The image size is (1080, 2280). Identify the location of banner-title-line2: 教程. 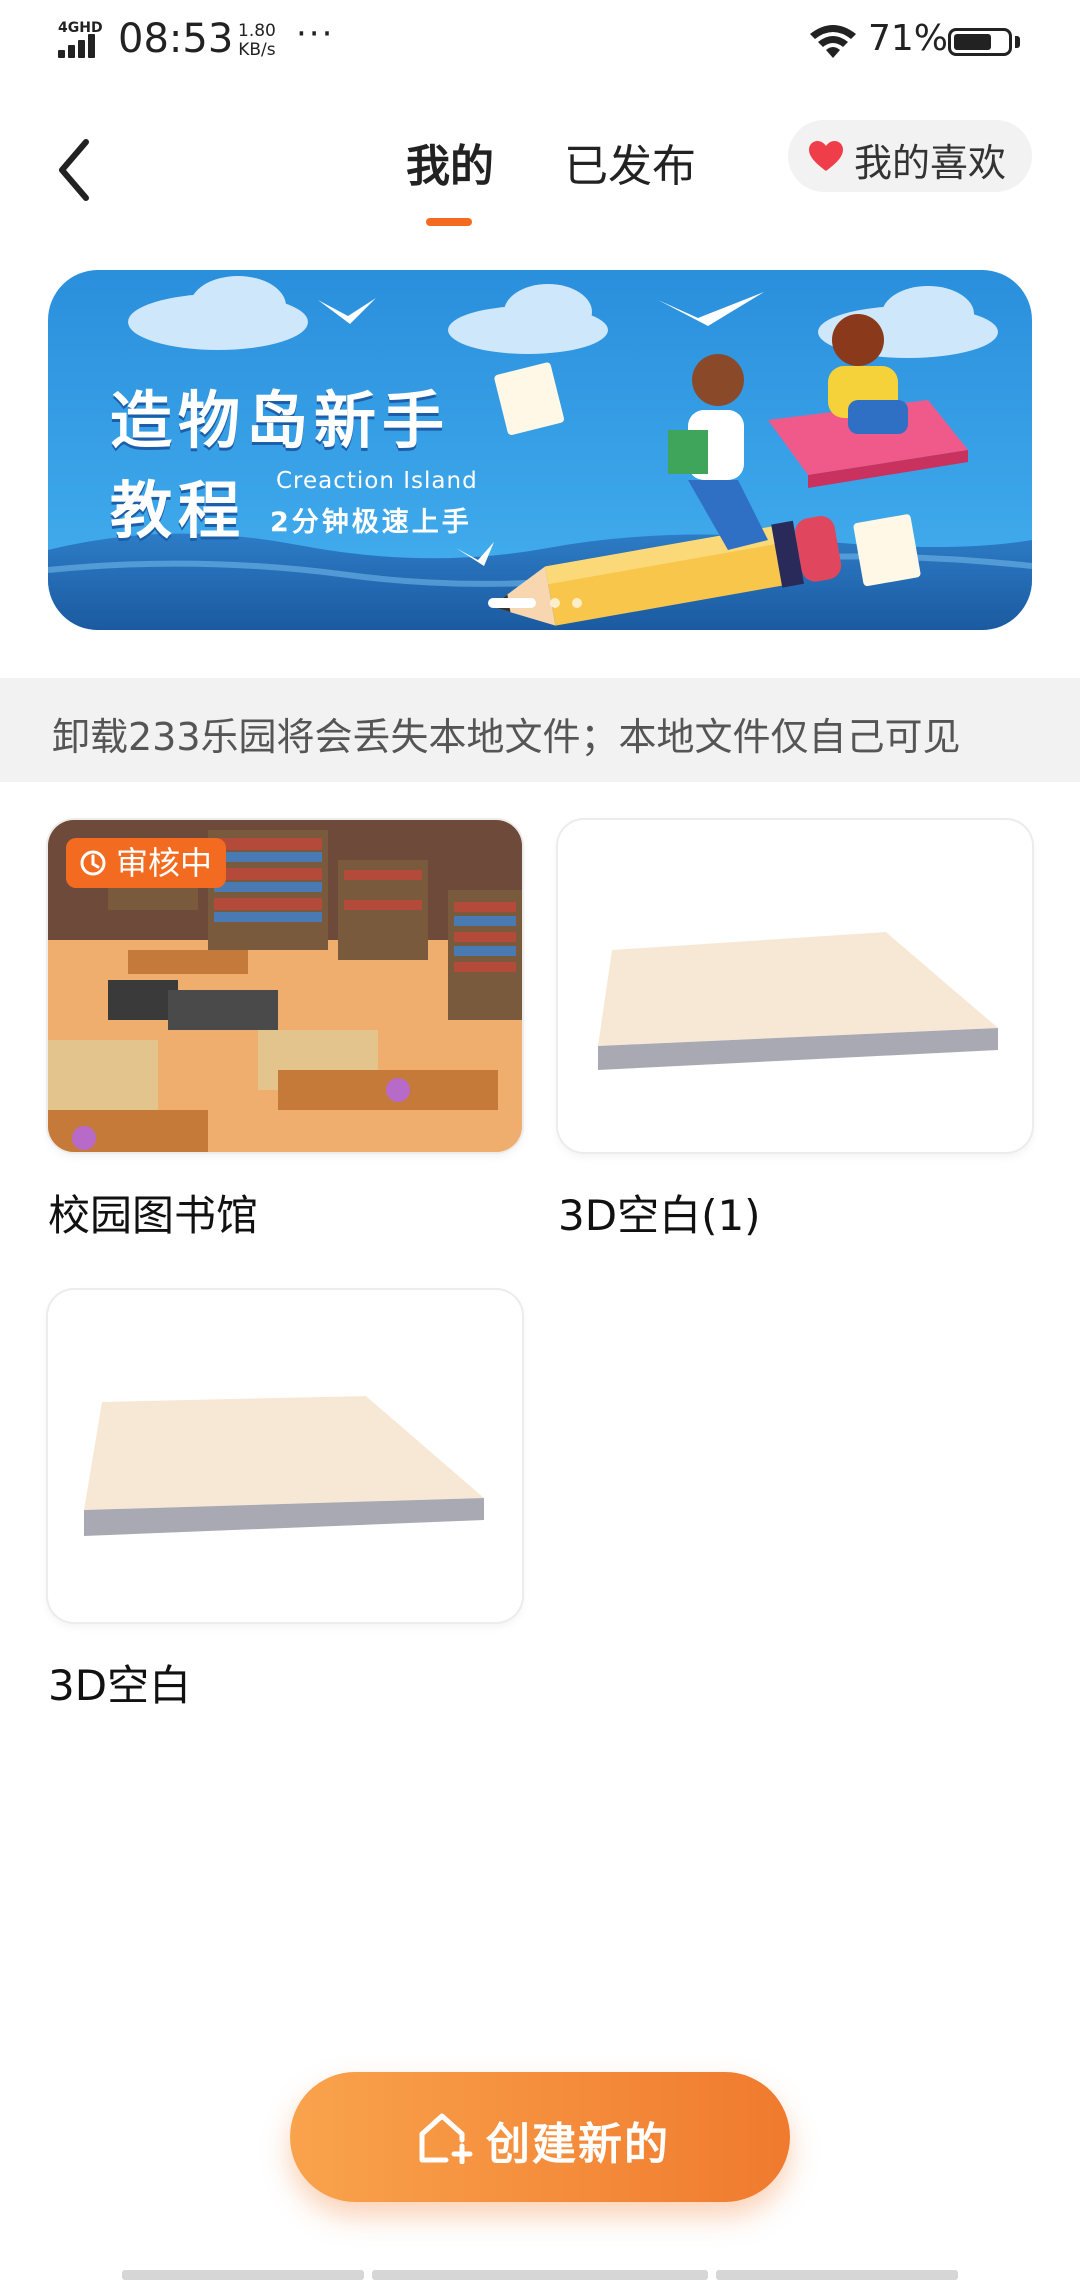
(178, 510).